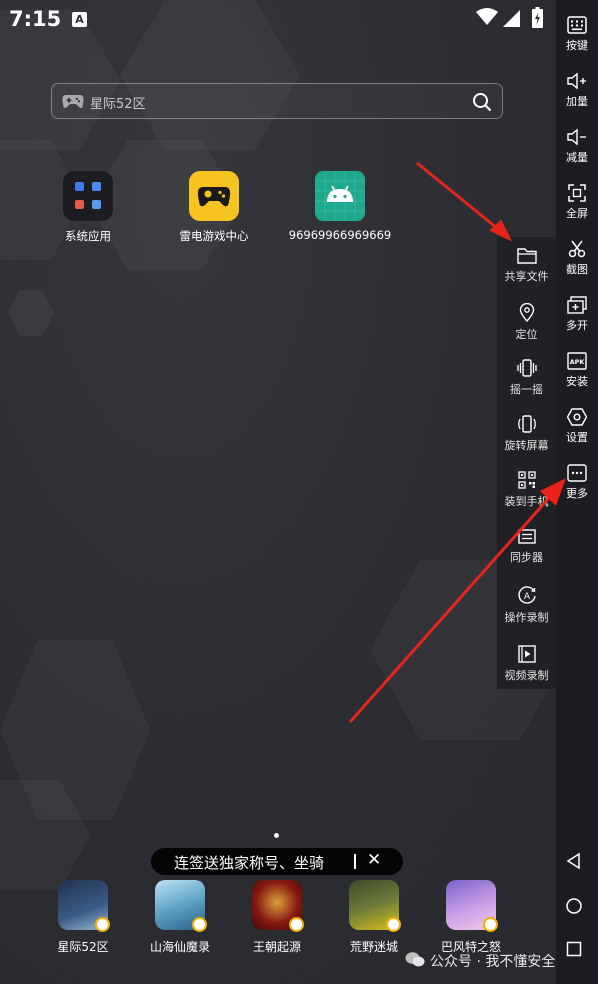  Describe the element at coordinates (526, 265) in the screenshot. I see `menu-shared-folder: 共享文件` at that location.